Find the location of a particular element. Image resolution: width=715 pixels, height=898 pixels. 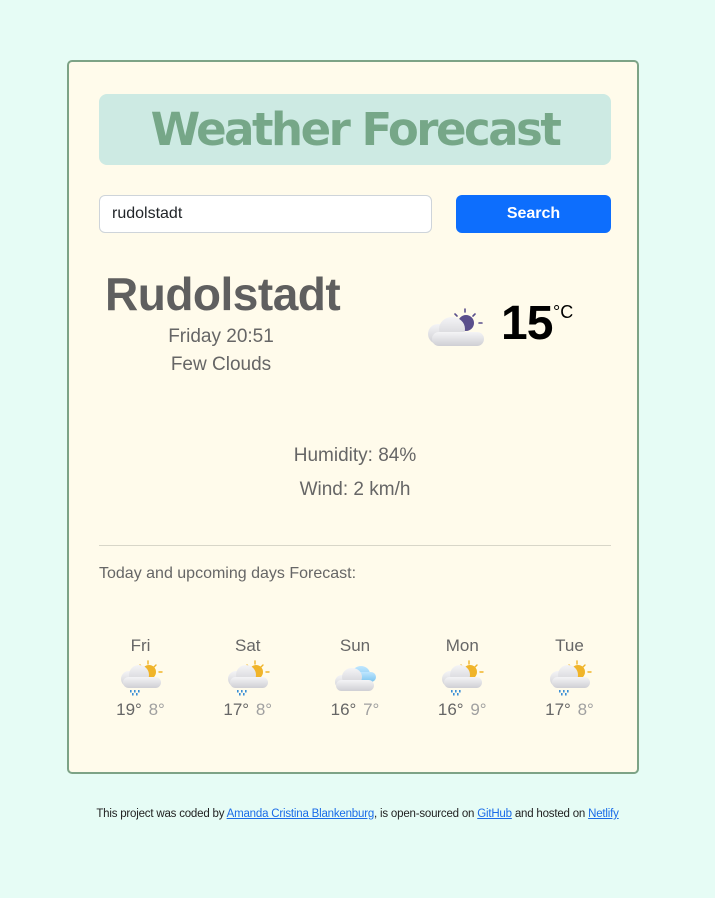

forecast-day: Sun 16° 7° is located at coordinates (355, 678).